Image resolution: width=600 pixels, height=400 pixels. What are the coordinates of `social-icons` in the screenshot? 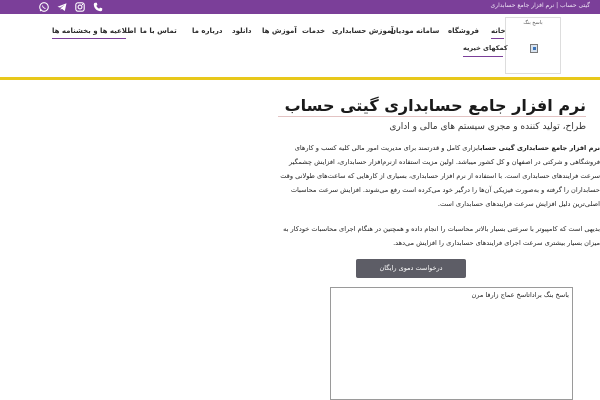 It's located at (71, 7).